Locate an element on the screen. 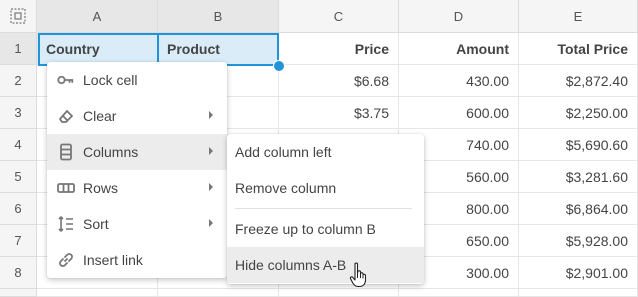 The width and height of the screenshot is (638, 297). submenu-item-label: Remove column is located at coordinates (286, 188).